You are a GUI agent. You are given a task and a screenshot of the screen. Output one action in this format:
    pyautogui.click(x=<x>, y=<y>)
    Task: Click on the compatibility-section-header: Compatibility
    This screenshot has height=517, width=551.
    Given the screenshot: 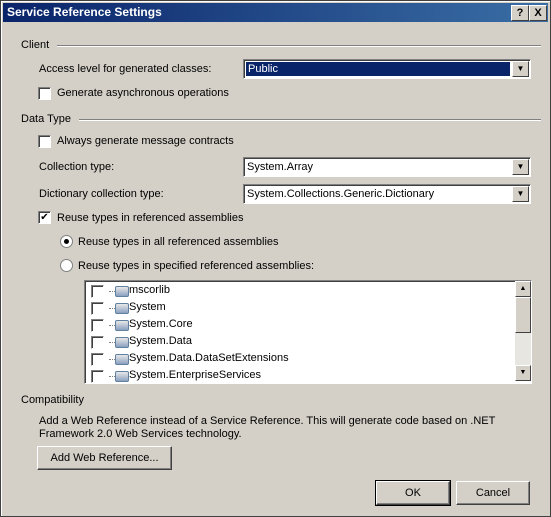 What is the action you would take?
    pyautogui.click(x=52, y=400)
    